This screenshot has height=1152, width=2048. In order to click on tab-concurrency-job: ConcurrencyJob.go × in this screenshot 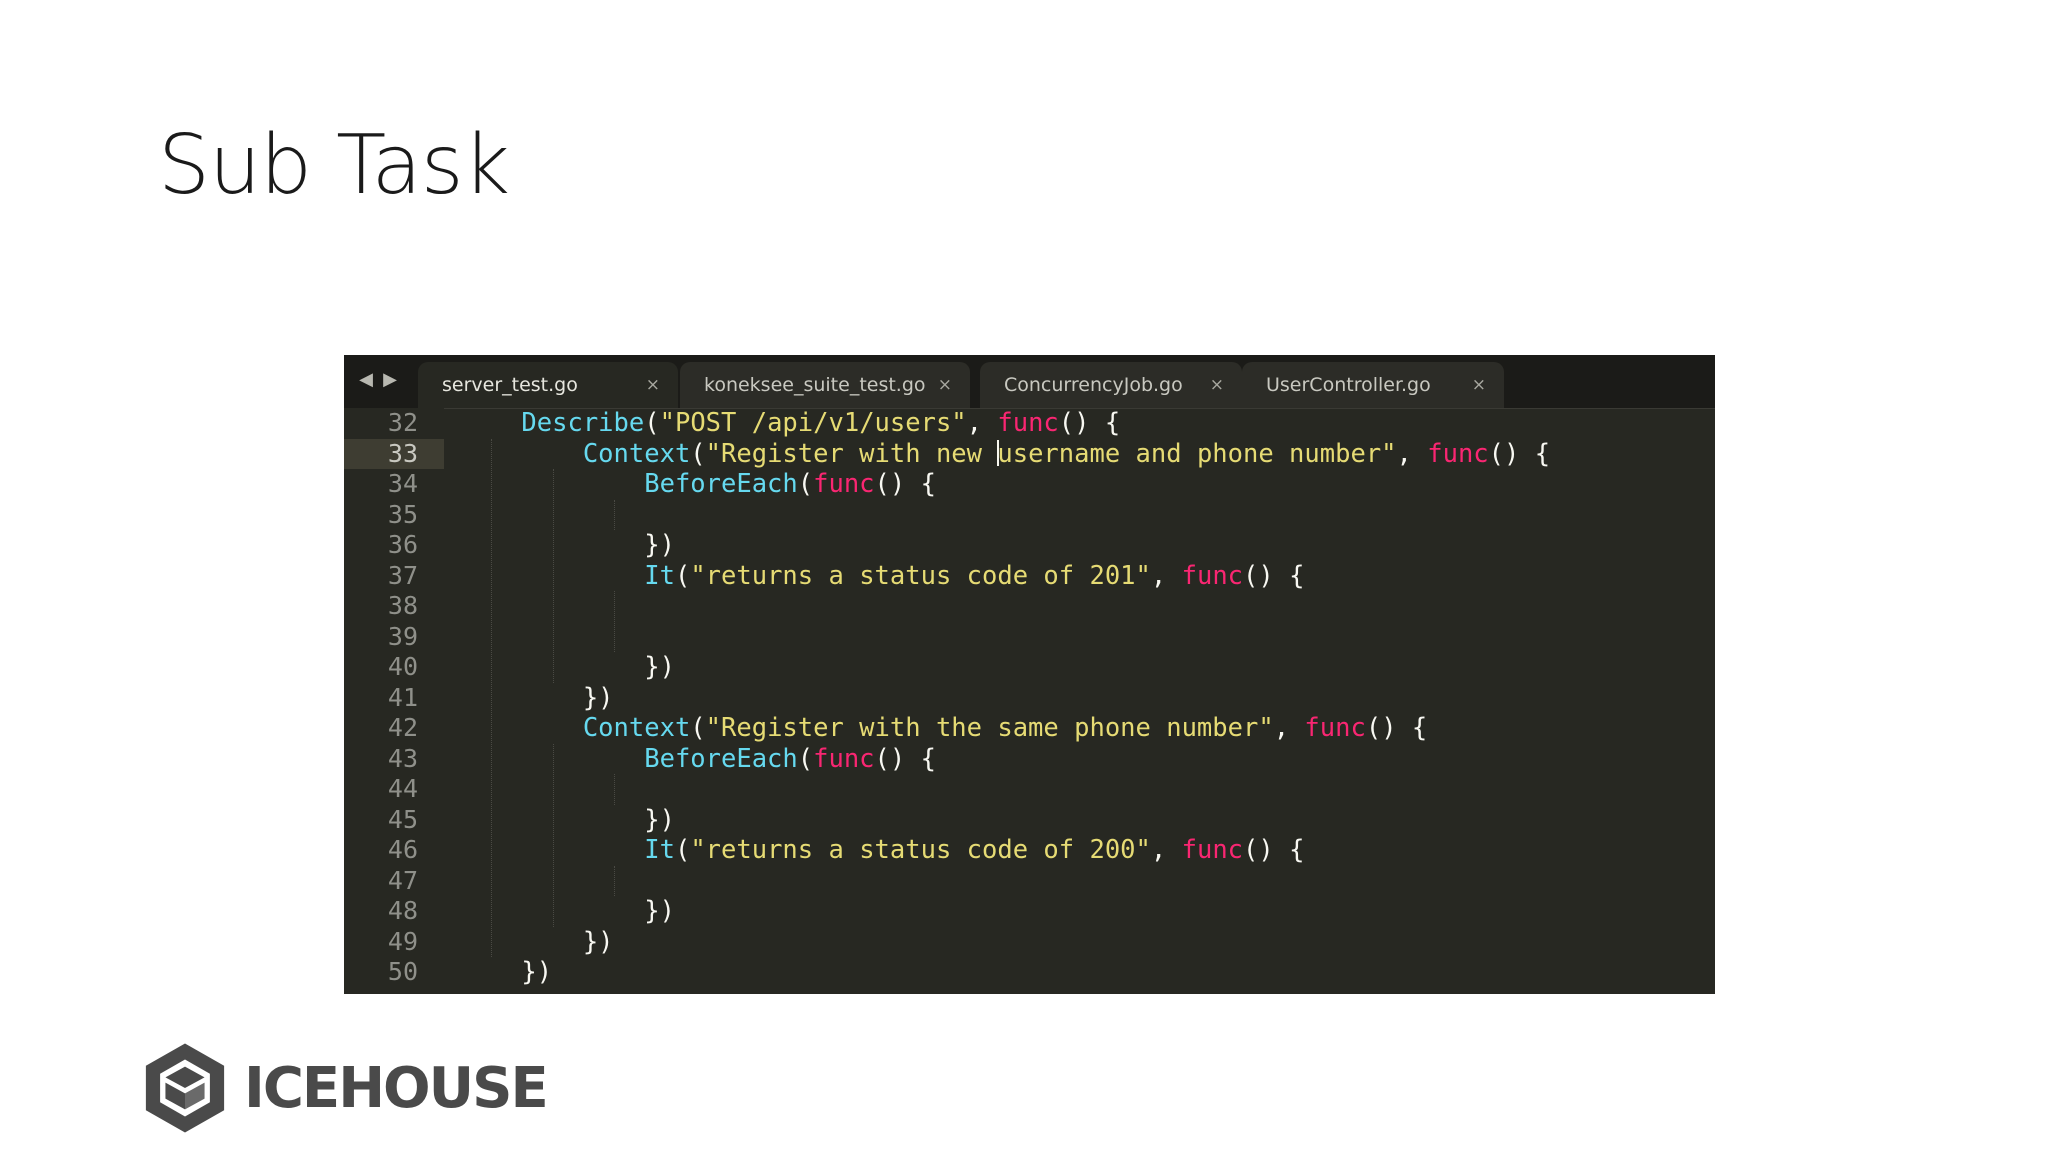, I will do `click(1111, 385)`.